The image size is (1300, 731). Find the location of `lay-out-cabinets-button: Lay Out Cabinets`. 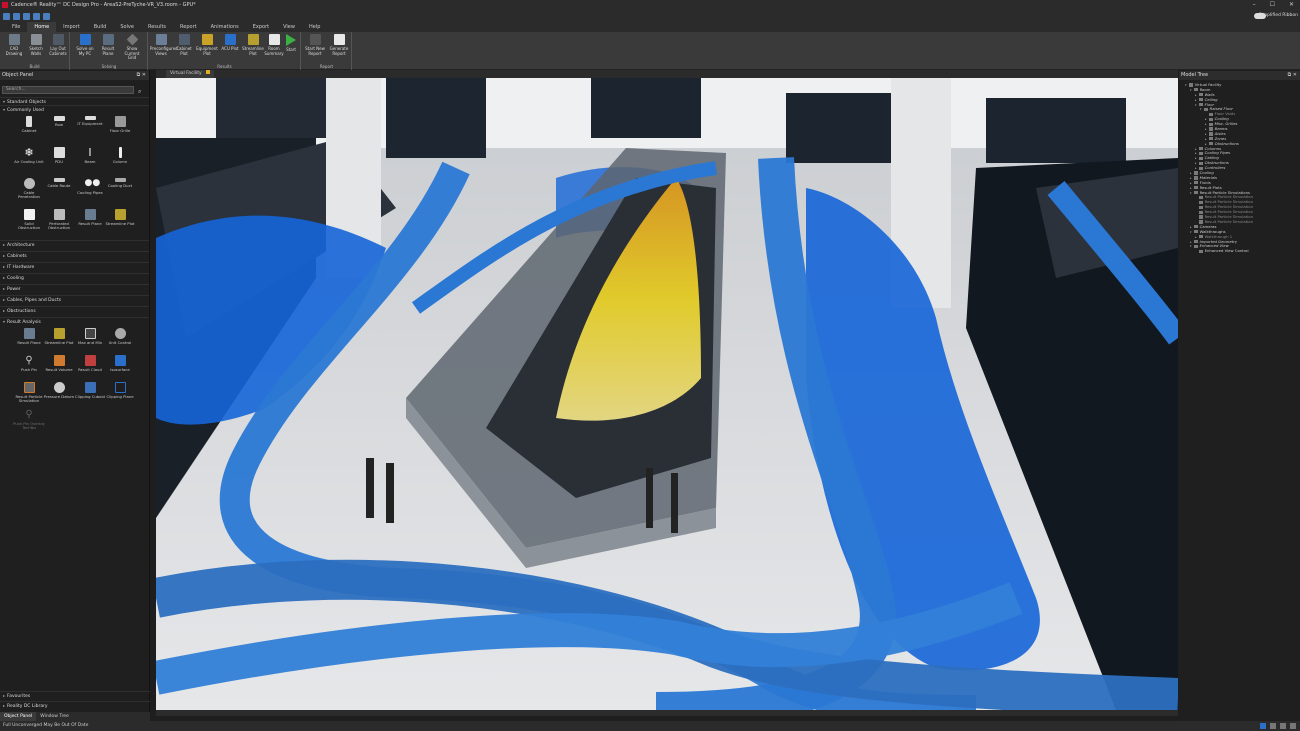

lay-out-cabinets-button: Lay Out Cabinets is located at coordinates (58, 45).